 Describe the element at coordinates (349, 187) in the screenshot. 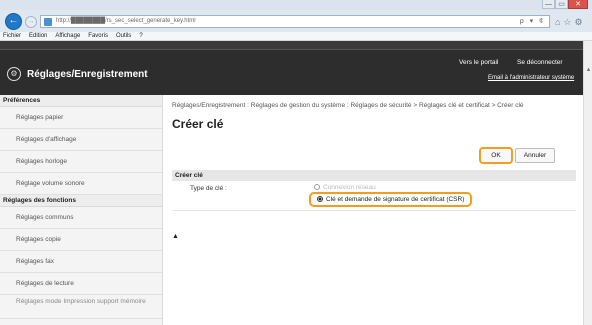

I see `option-network-label: Connexion réseau` at that location.